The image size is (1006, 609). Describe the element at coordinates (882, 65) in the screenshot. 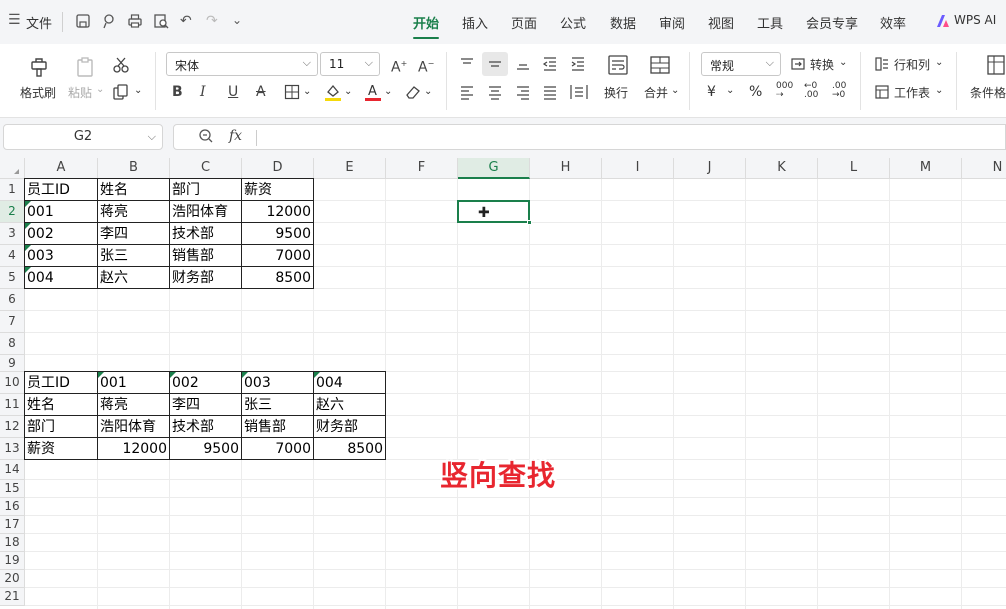

I see `rows-cols-icon` at that location.